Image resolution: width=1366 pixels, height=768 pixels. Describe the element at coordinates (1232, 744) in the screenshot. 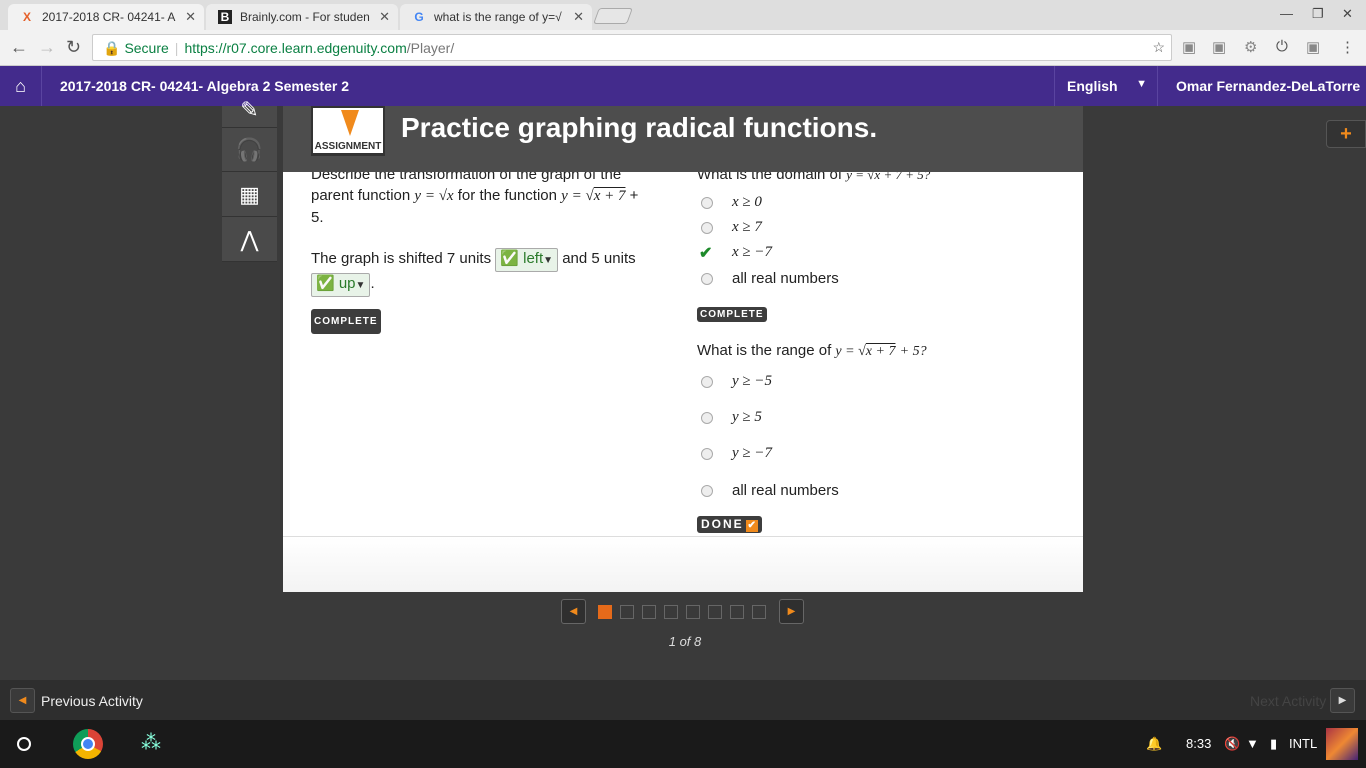

I see `mute-icon: 🔇` at that location.